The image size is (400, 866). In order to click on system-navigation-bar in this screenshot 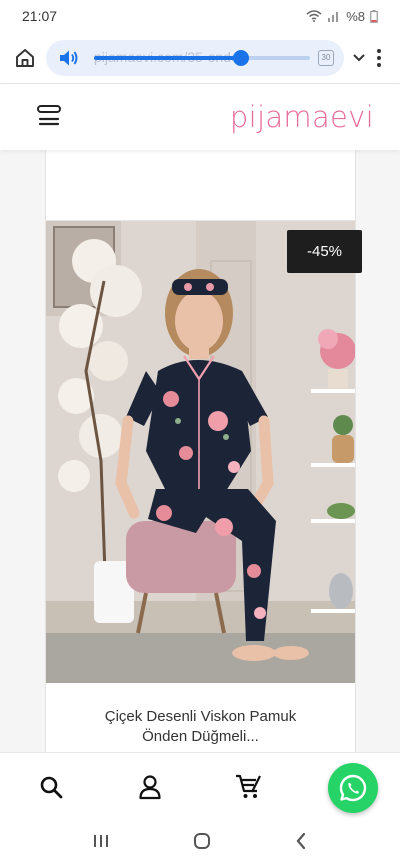, I will do `click(200, 843)`.